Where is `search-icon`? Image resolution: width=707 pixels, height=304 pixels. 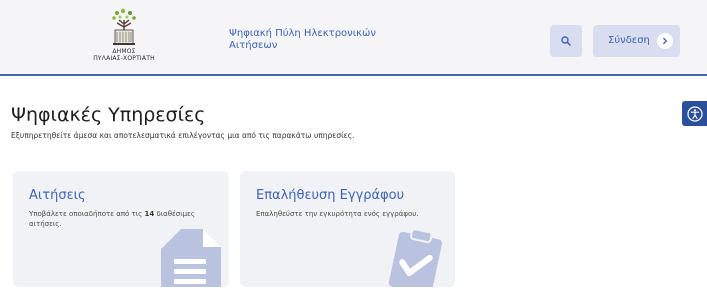 search-icon is located at coordinates (566, 41).